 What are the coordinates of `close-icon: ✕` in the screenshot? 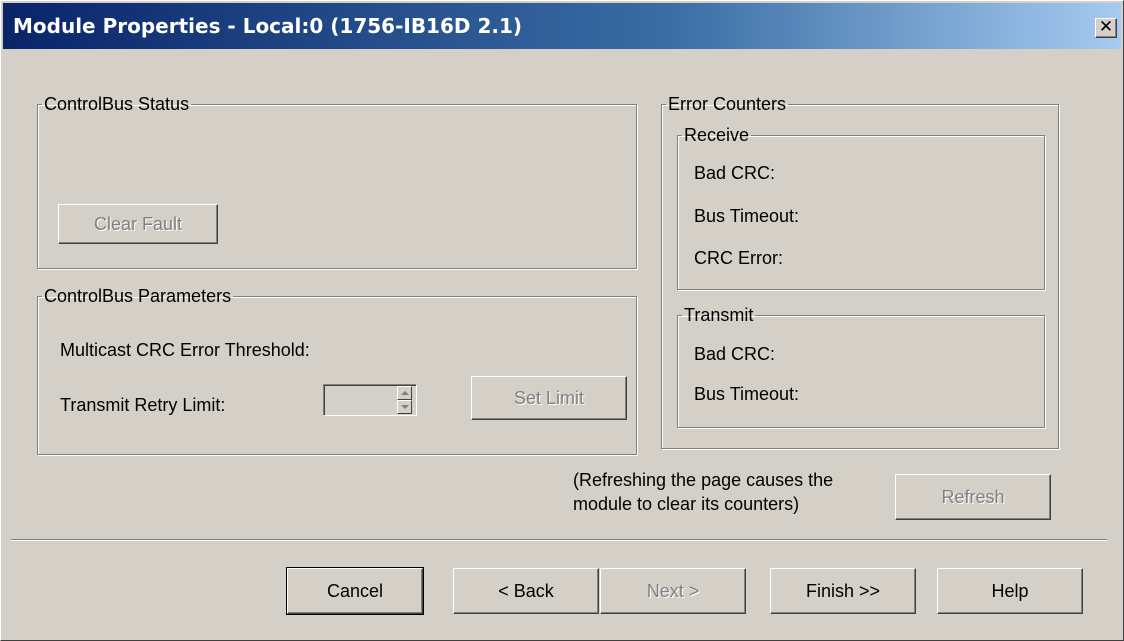 It's located at (1106, 27).